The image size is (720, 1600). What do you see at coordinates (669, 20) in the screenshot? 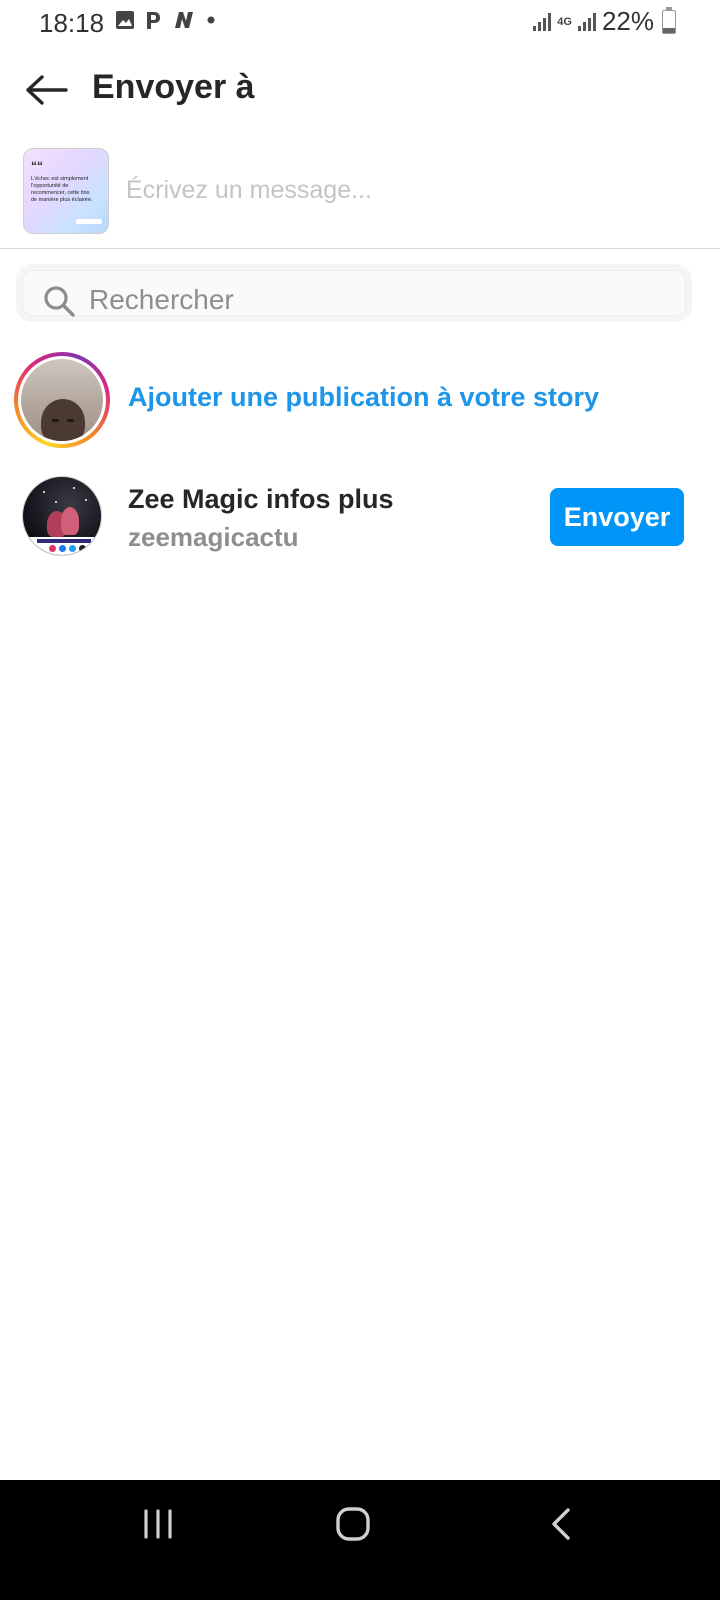
I see `battery-icon` at bounding box center [669, 20].